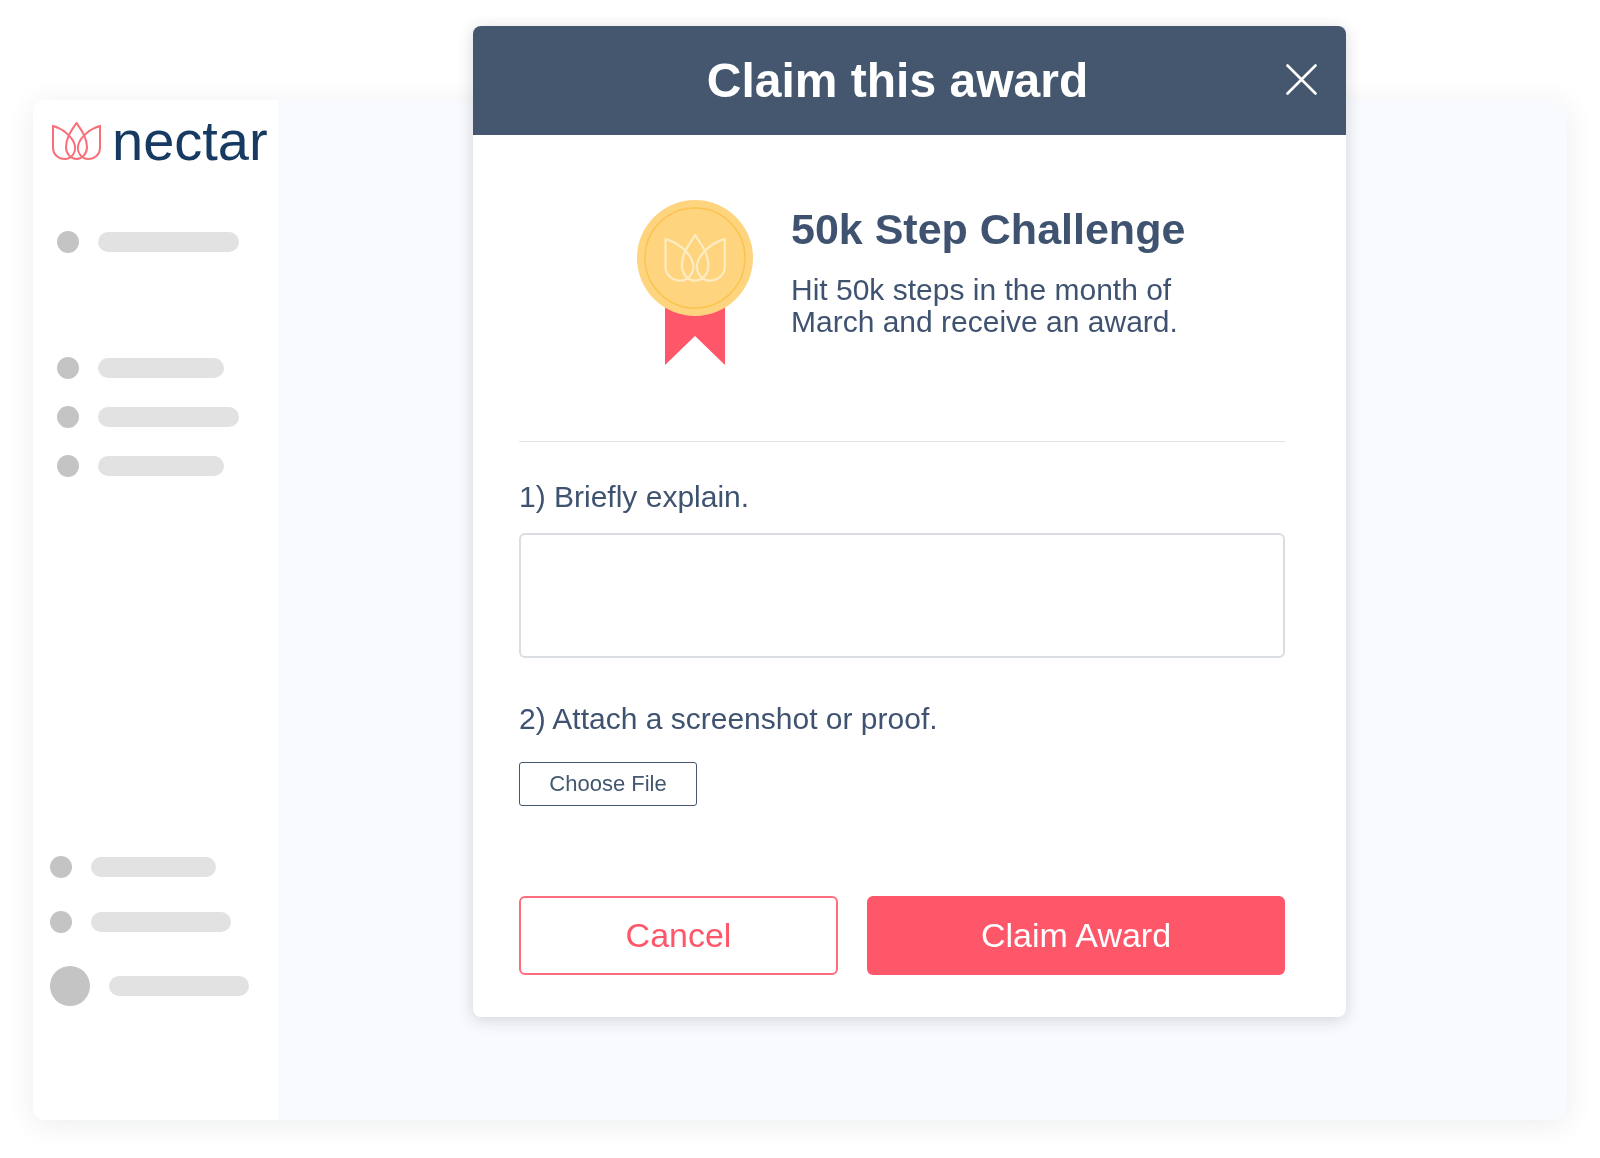  I want to click on logo-text: nectar, so click(190, 141).